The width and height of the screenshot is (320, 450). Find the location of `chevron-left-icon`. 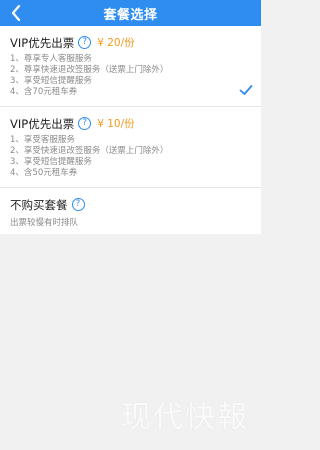

chevron-left-icon is located at coordinates (16, 13).